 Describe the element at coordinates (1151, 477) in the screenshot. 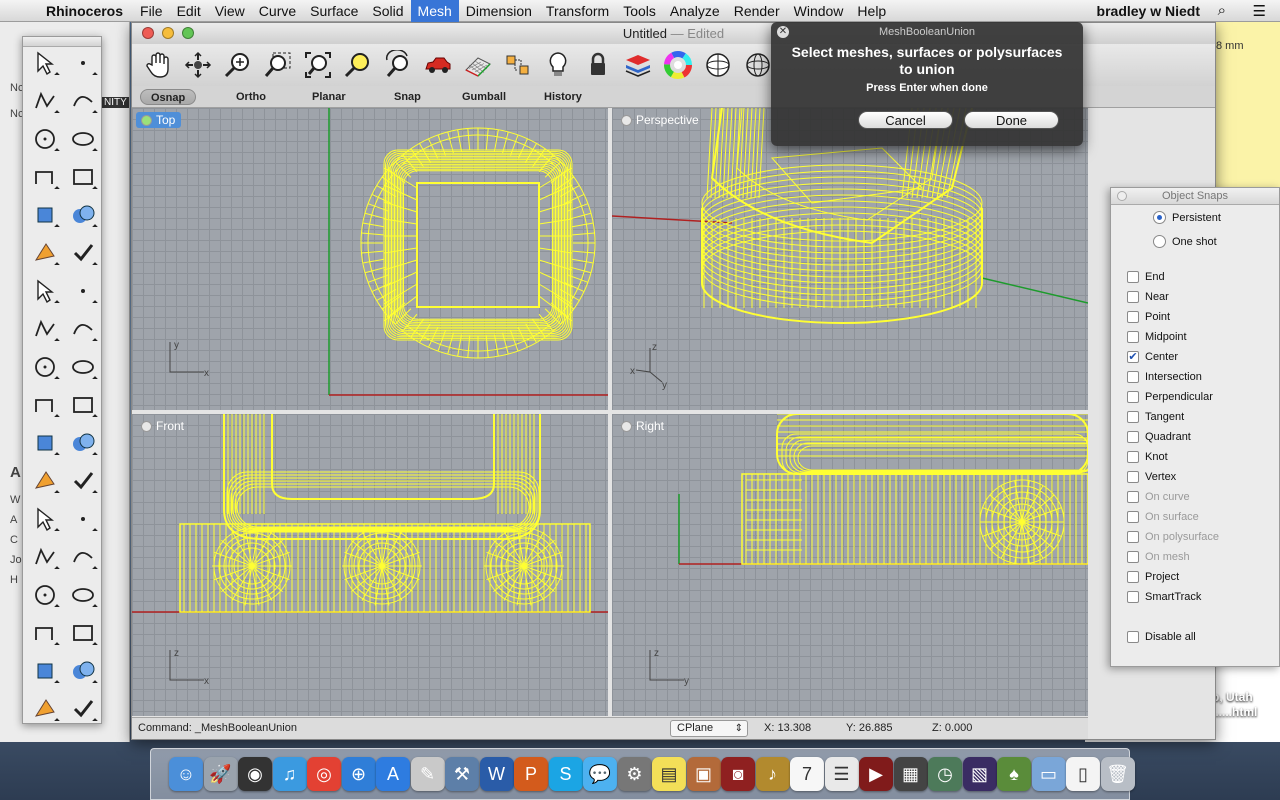

I see `osnap-vertex-checkbox: Vertex` at that location.